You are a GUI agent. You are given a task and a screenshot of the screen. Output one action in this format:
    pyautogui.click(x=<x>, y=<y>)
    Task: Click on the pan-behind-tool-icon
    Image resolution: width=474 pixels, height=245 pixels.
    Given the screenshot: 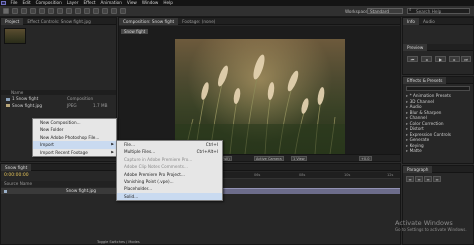 What is the action you would take?
    pyautogui.click(x=51, y=11)
    